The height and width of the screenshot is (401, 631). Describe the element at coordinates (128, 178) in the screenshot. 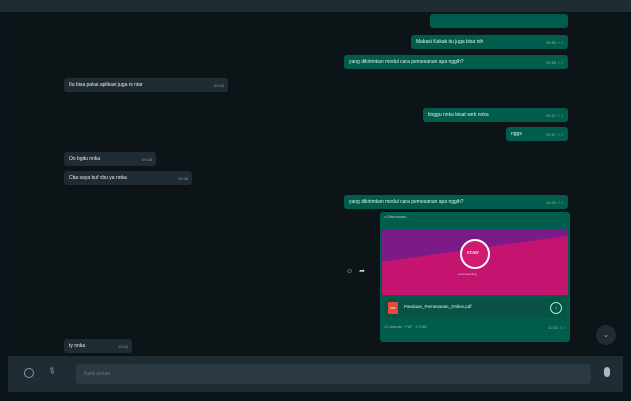

I see `message-bubble: Cba saya buf cbu ya nnka 09.58` at that location.